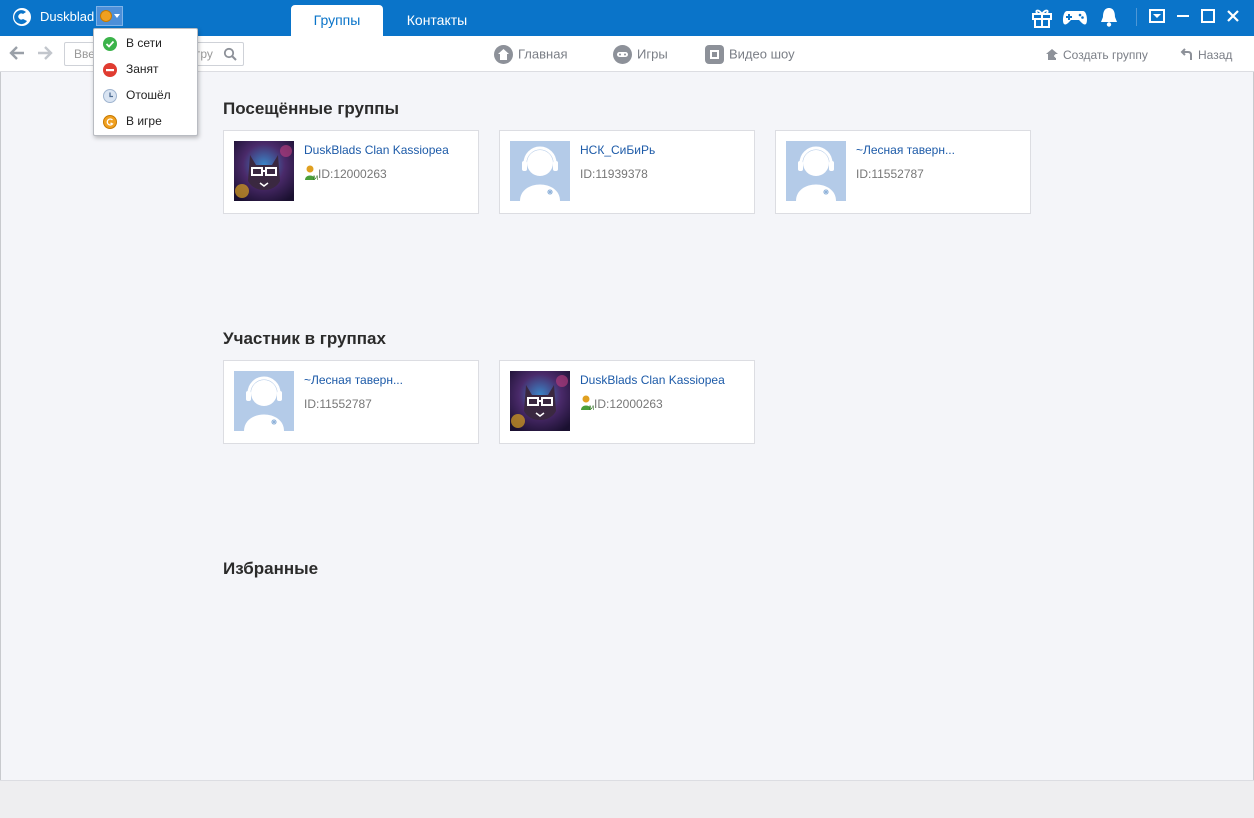 Image resolution: width=1254 pixels, height=818 pixels. Describe the element at coordinates (22, 17) in the screenshot. I see `app-logo-icon` at that location.